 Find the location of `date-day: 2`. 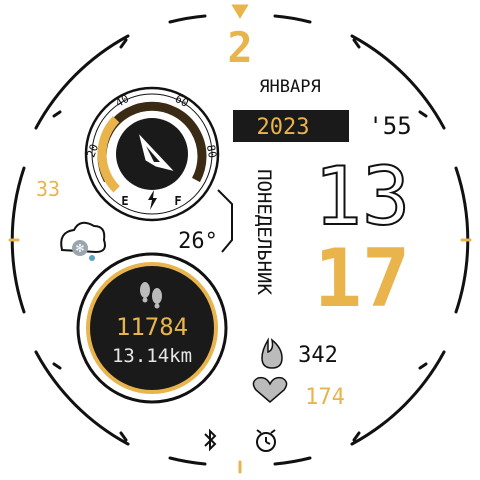

date-day: 2 is located at coordinates (239, 47).